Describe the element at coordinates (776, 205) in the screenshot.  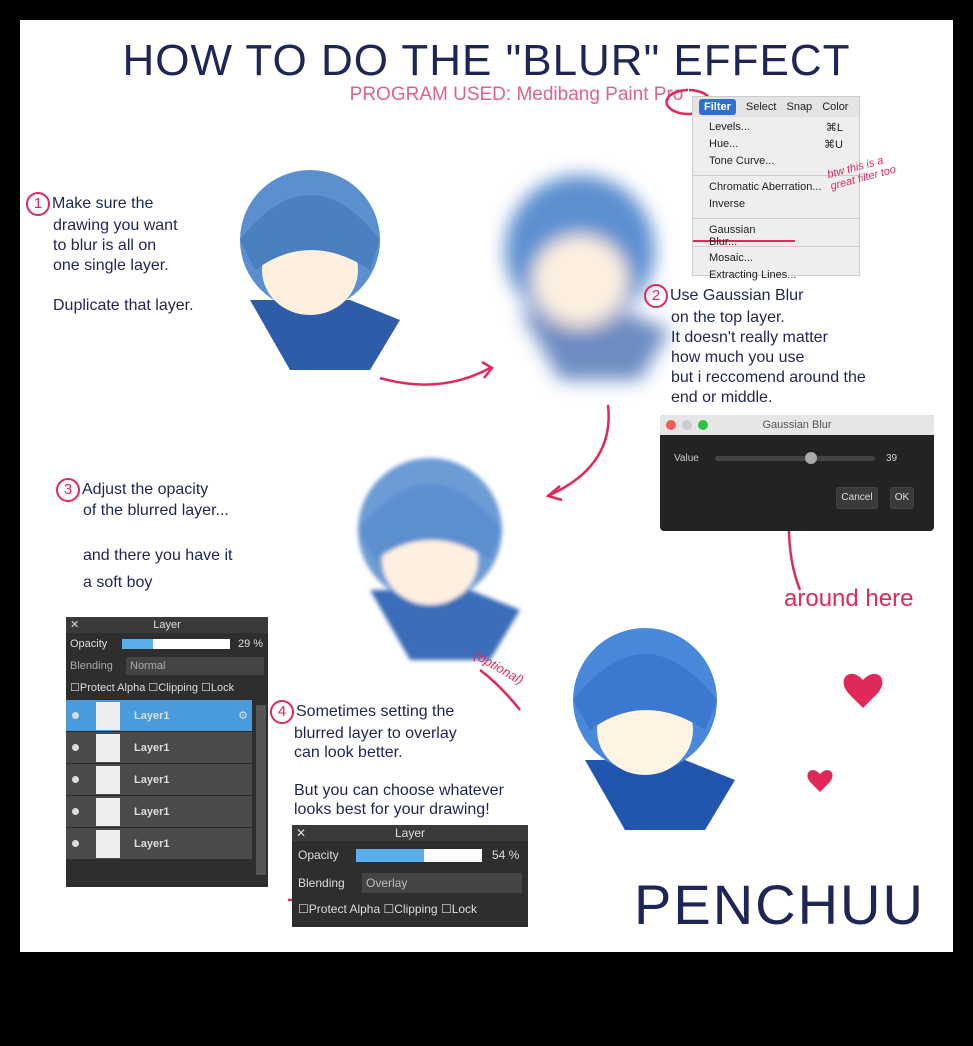
I see `menu-item-inverse: Inverse` at that location.